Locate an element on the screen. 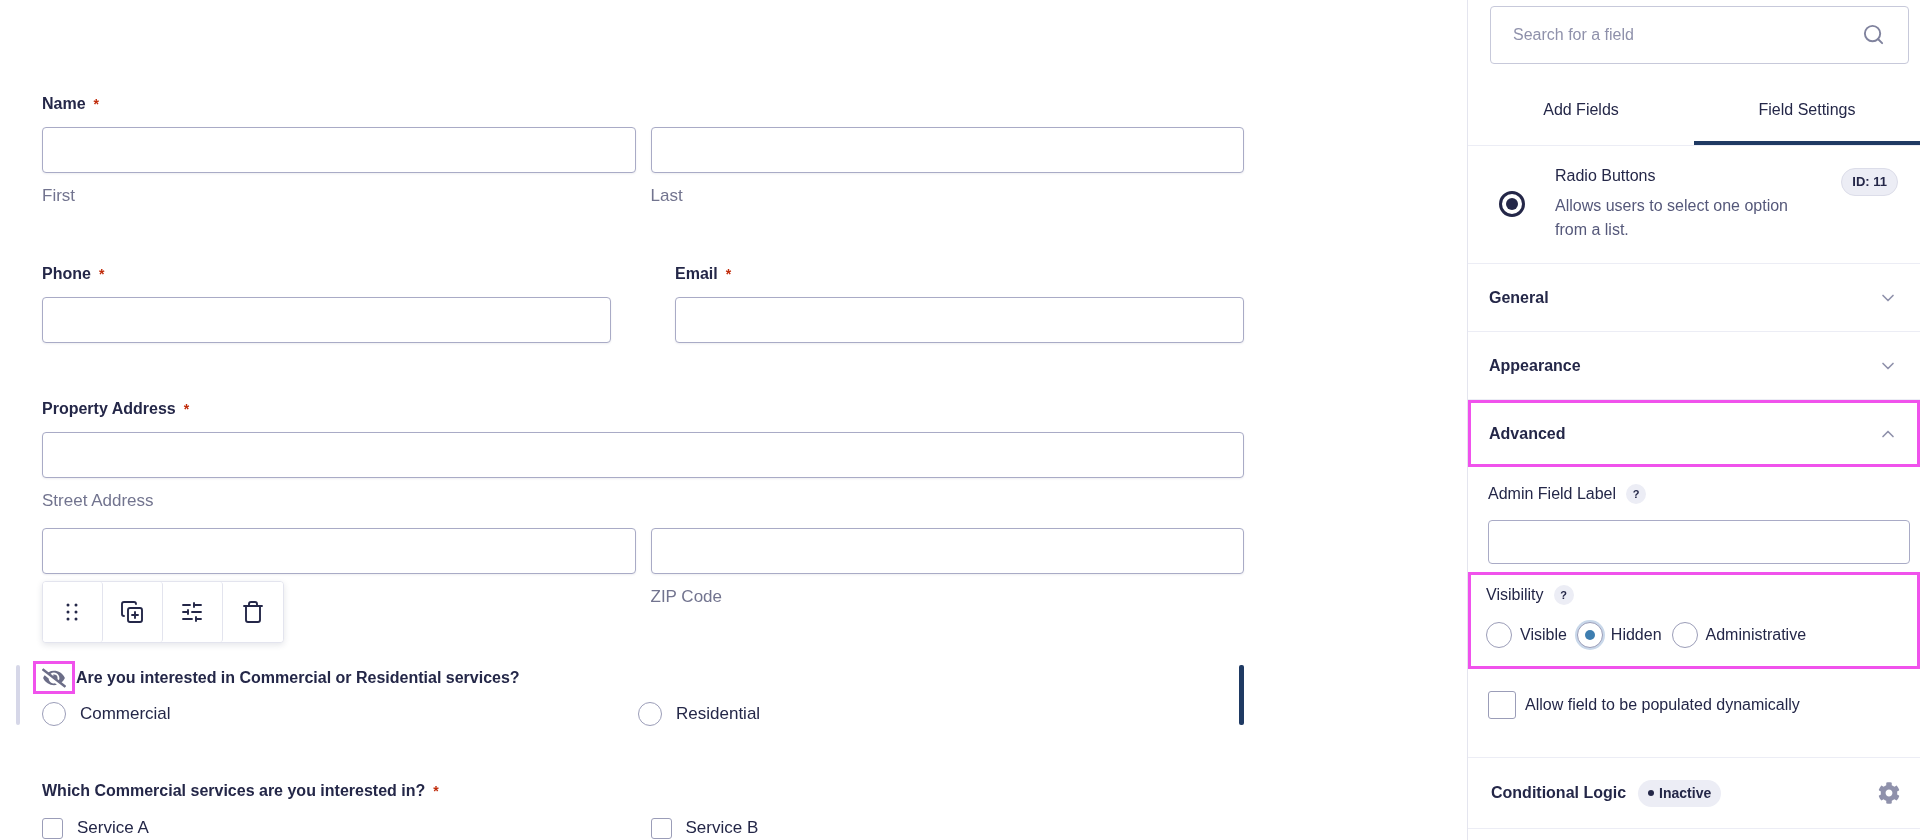  setting-label: Visibility is located at coordinates (1515, 595).